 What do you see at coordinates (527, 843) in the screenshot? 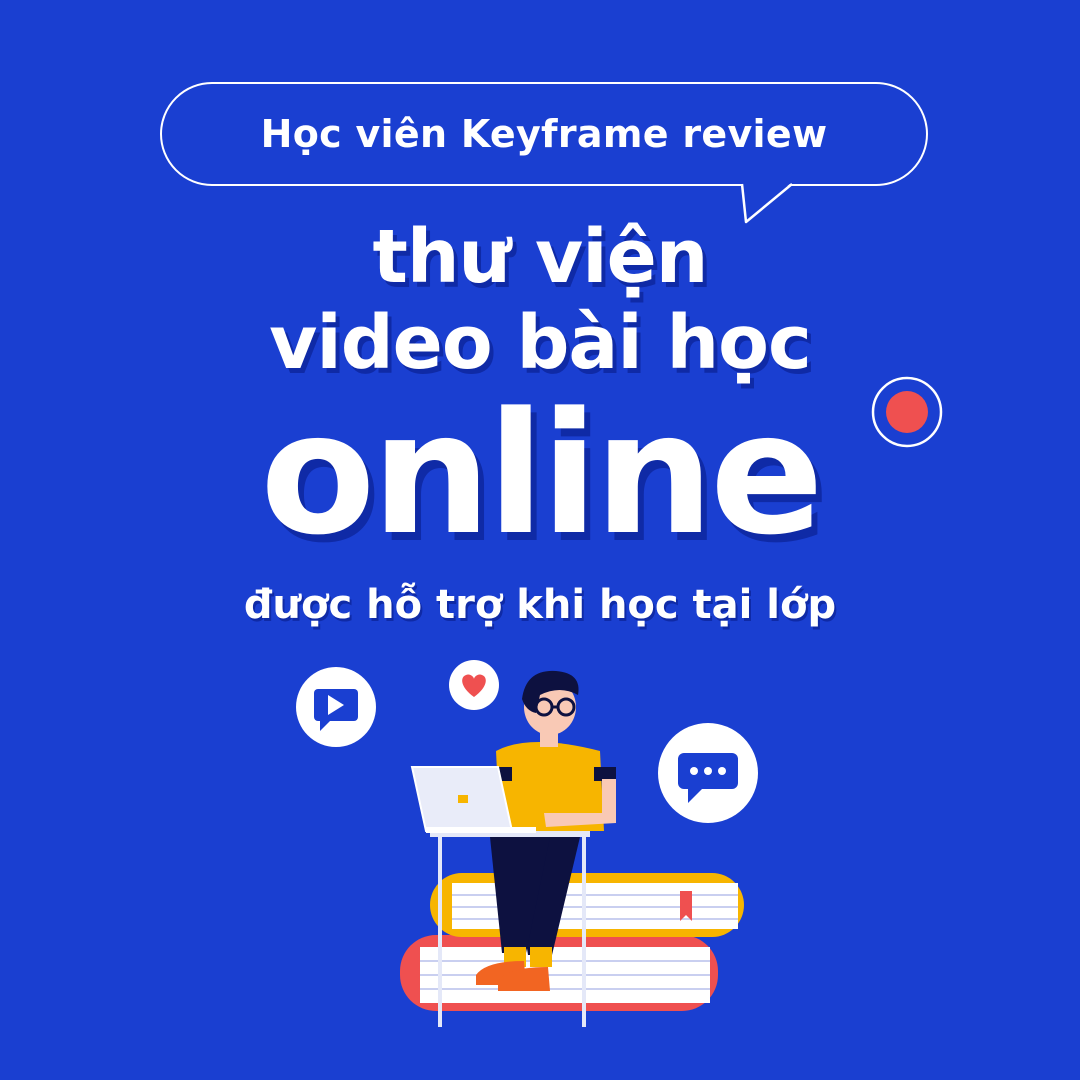
I see `student-illustration` at bounding box center [527, 843].